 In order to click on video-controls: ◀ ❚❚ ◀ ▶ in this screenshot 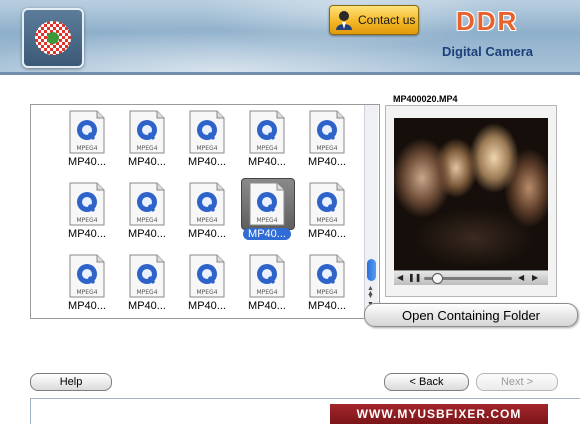, I will do `click(471, 277)`.